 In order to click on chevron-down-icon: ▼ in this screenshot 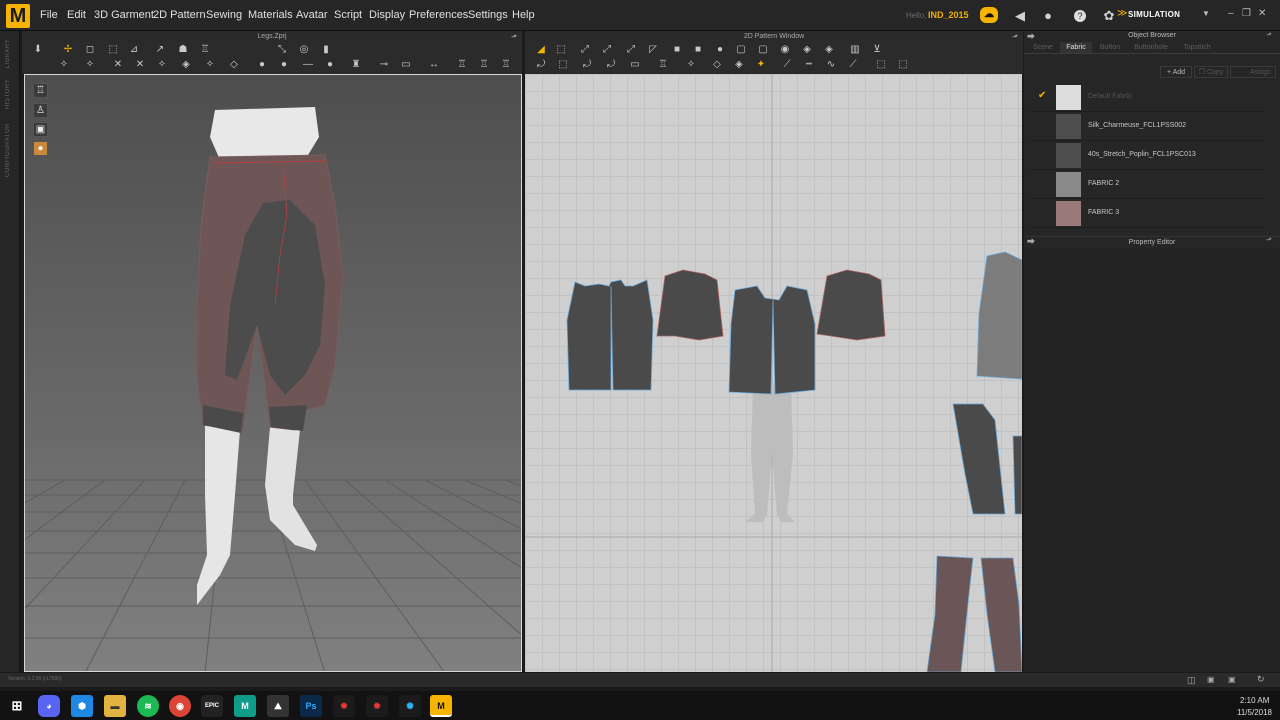, I will do `click(1206, 13)`.